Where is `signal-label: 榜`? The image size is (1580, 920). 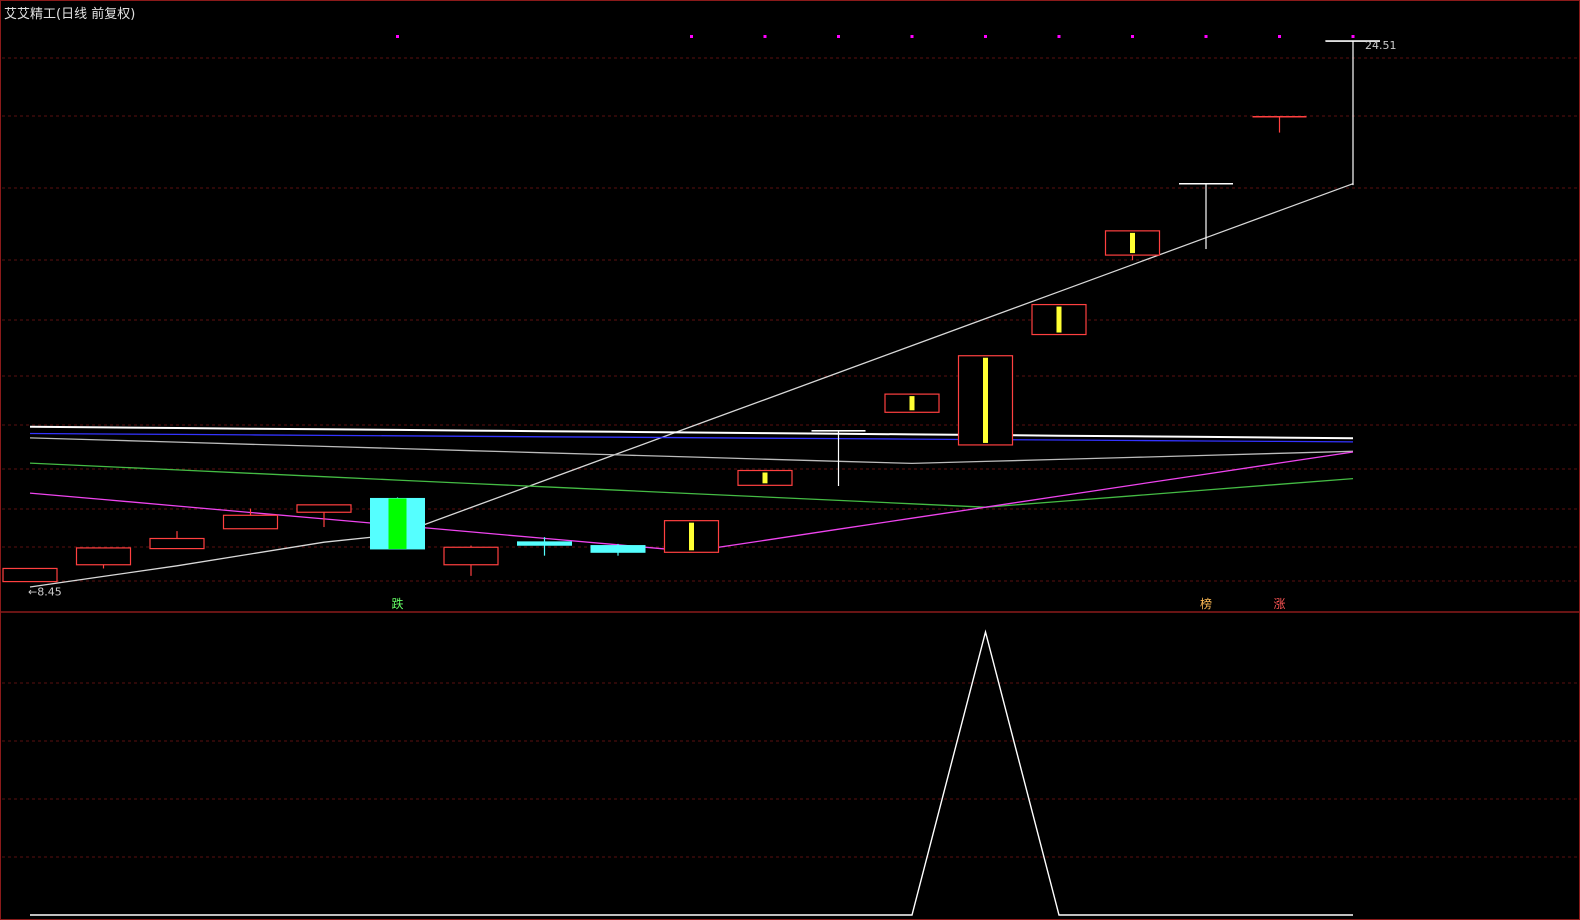 signal-label: 榜 is located at coordinates (1206, 603).